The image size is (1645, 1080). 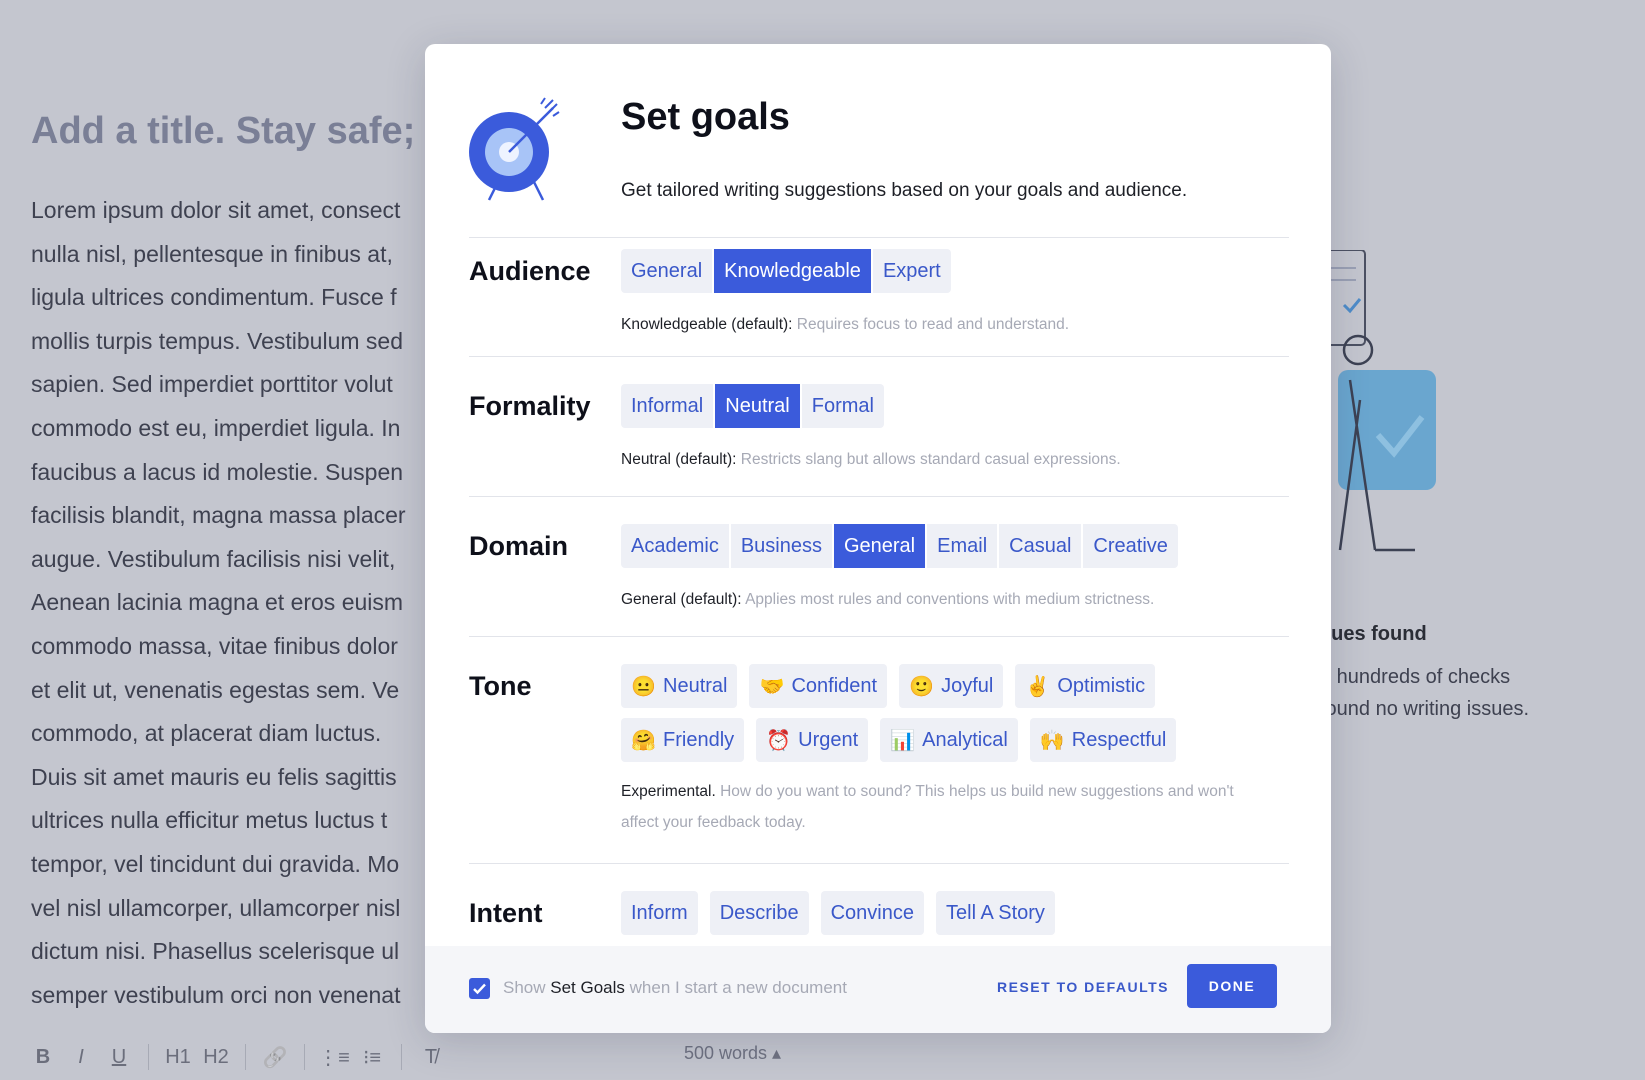 I want to click on formality-desc-strong: Neutral (default):, so click(x=679, y=459).